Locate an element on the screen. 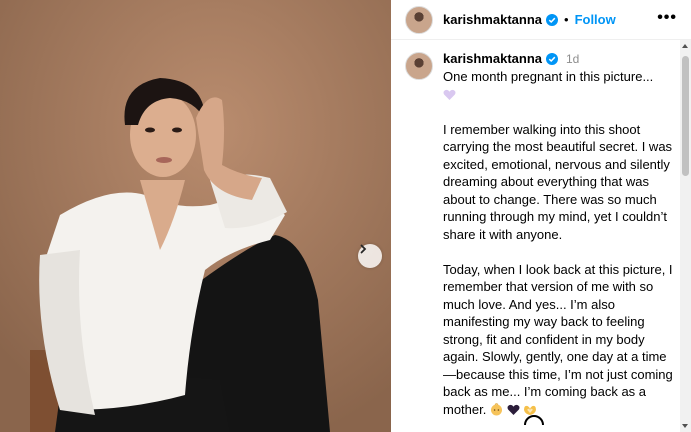 This screenshot has height=432, width=691. follow-button: Follow is located at coordinates (595, 19).